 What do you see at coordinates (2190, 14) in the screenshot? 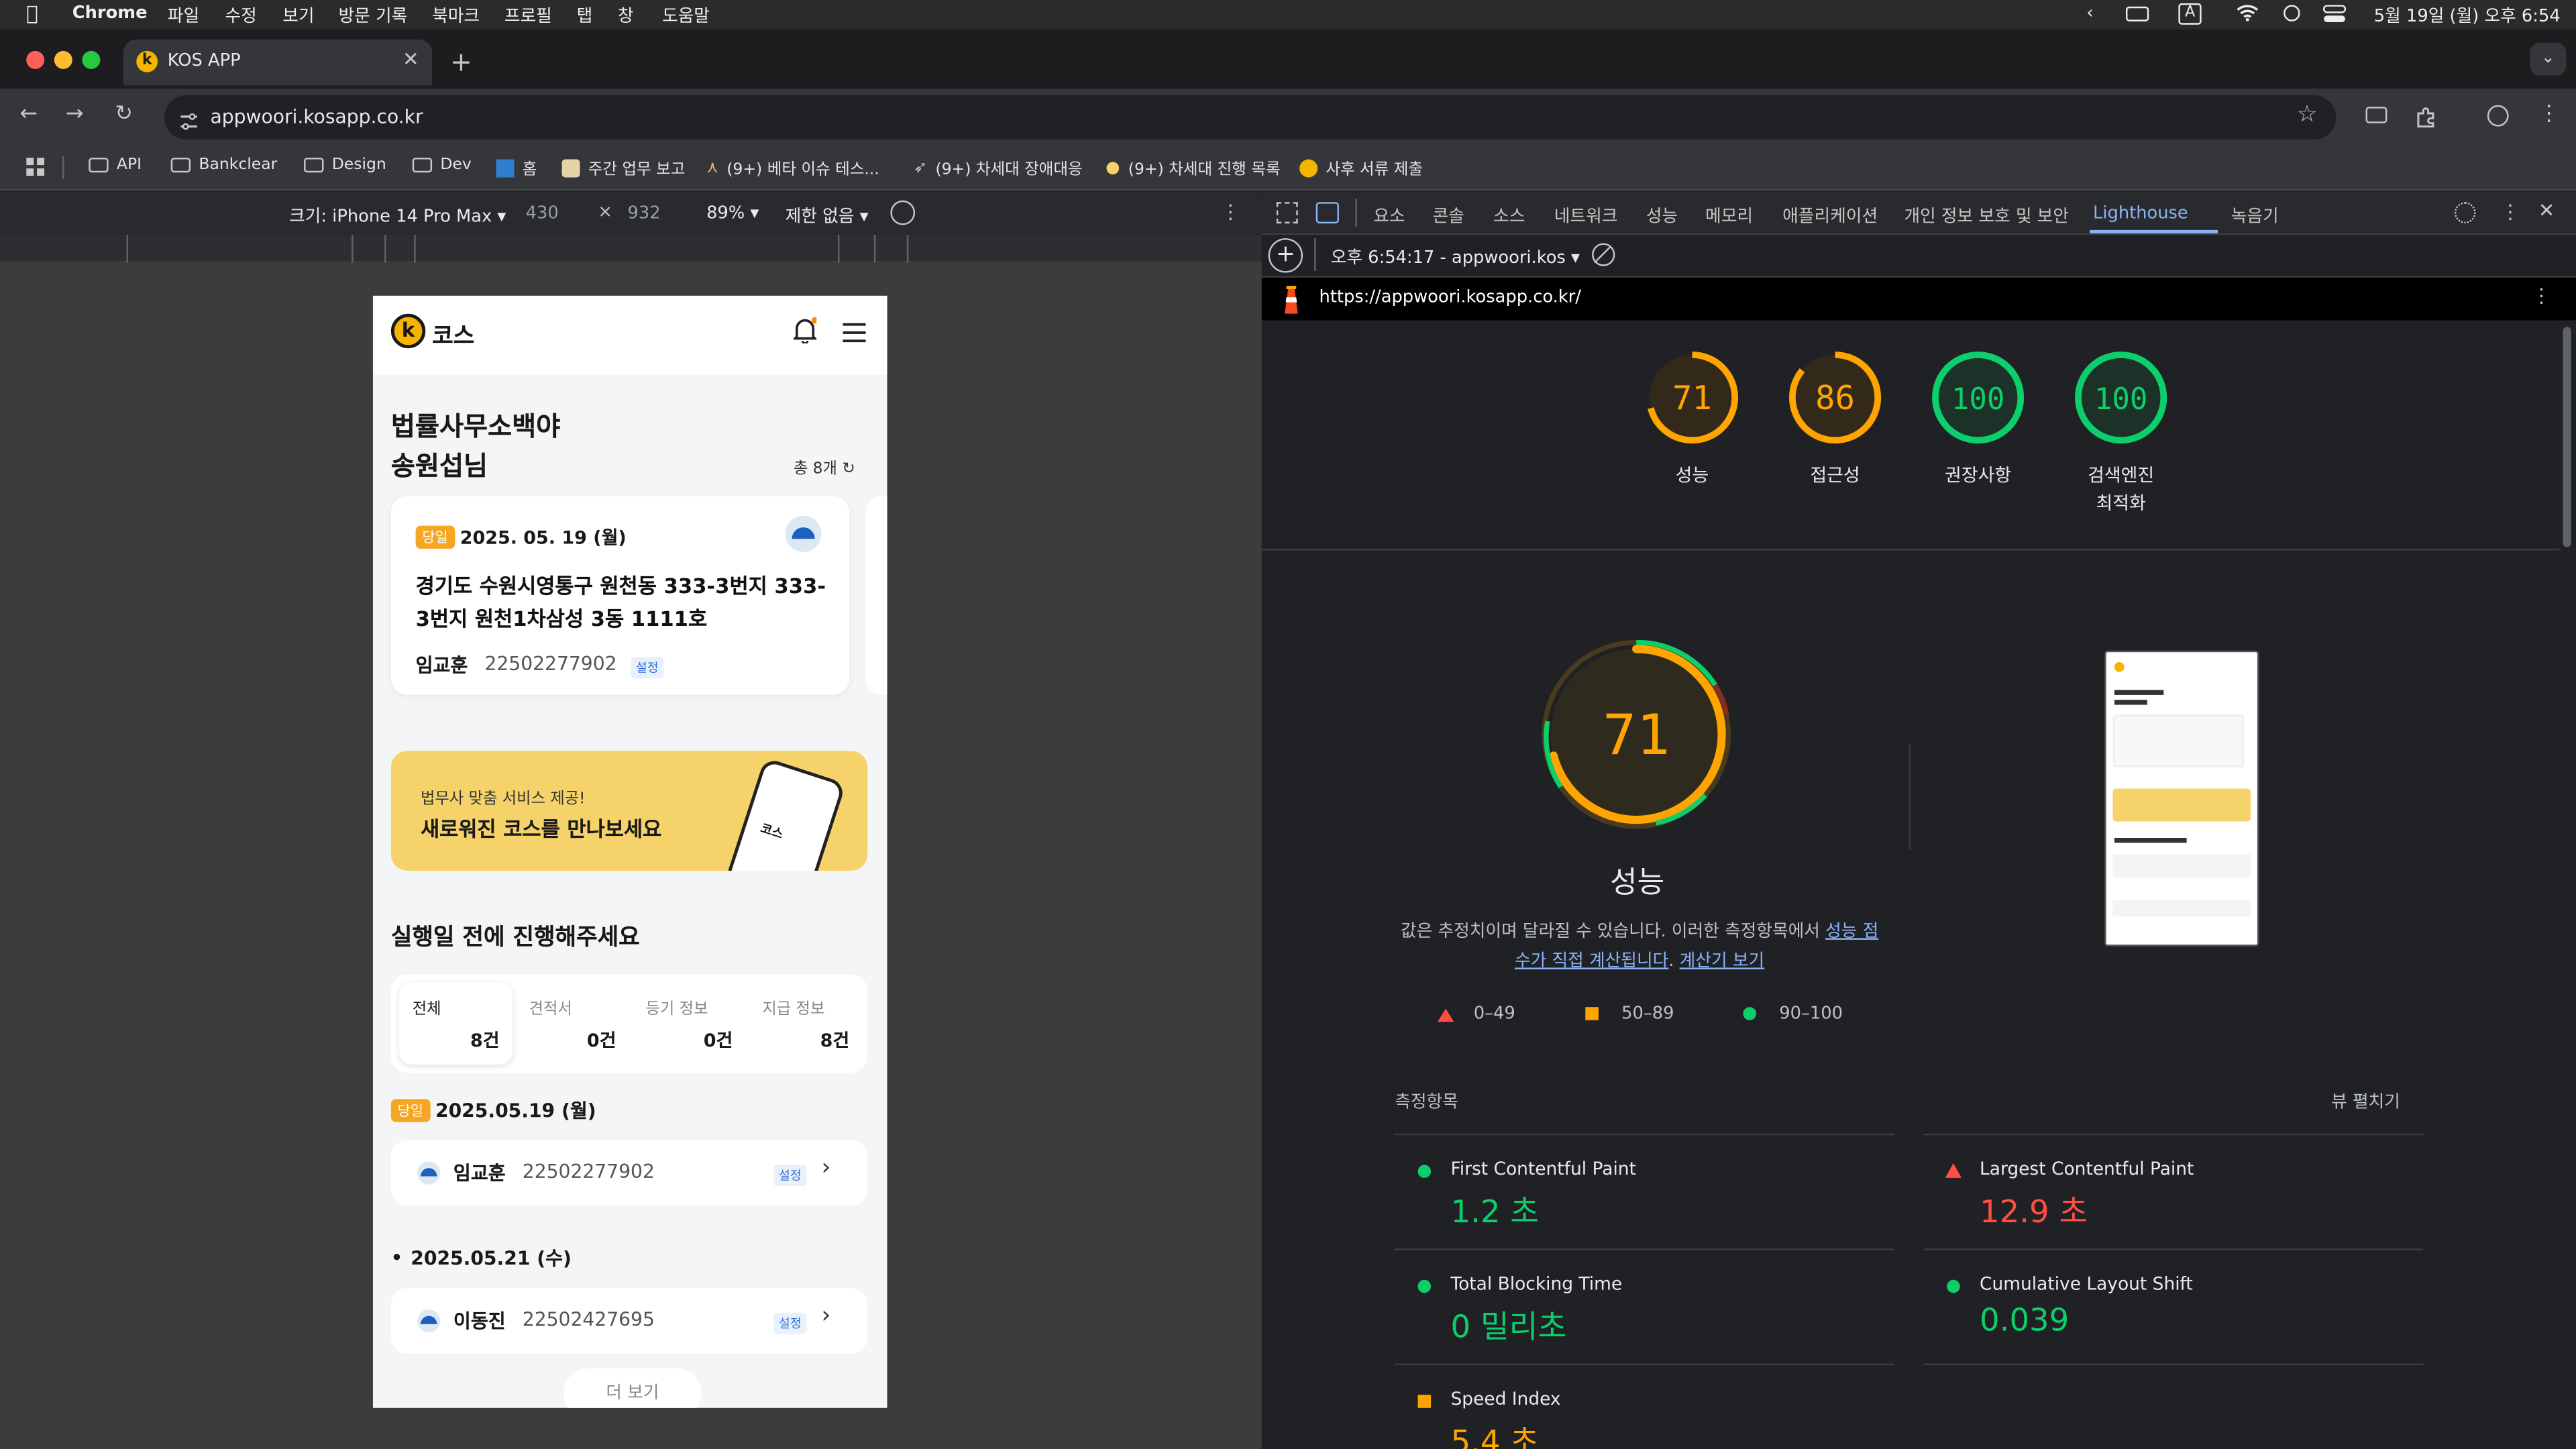
I see `input-source-icon: A` at bounding box center [2190, 14].